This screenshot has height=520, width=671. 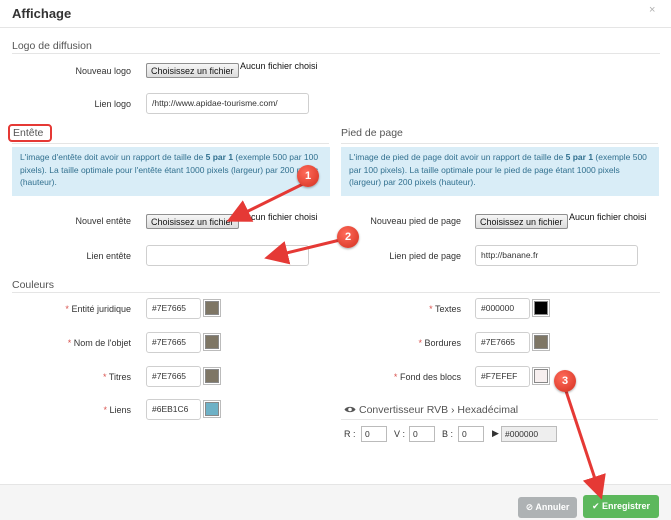 I want to click on annotation-badge-2: 2, so click(x=348, y=237).